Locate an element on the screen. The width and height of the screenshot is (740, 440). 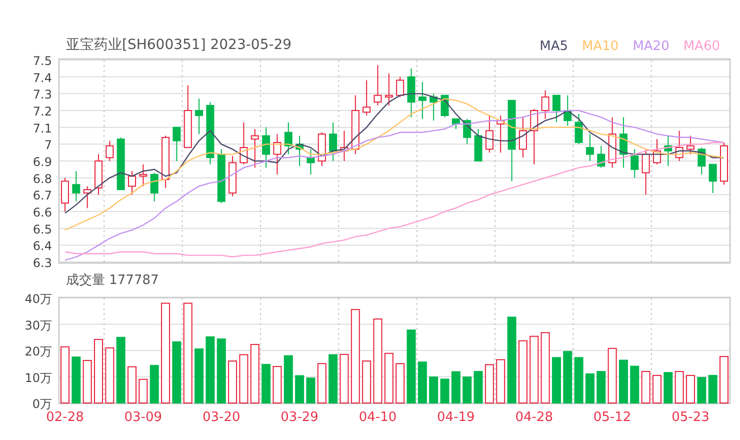
date-label: 03-29 is located at coordinates (299, 417).